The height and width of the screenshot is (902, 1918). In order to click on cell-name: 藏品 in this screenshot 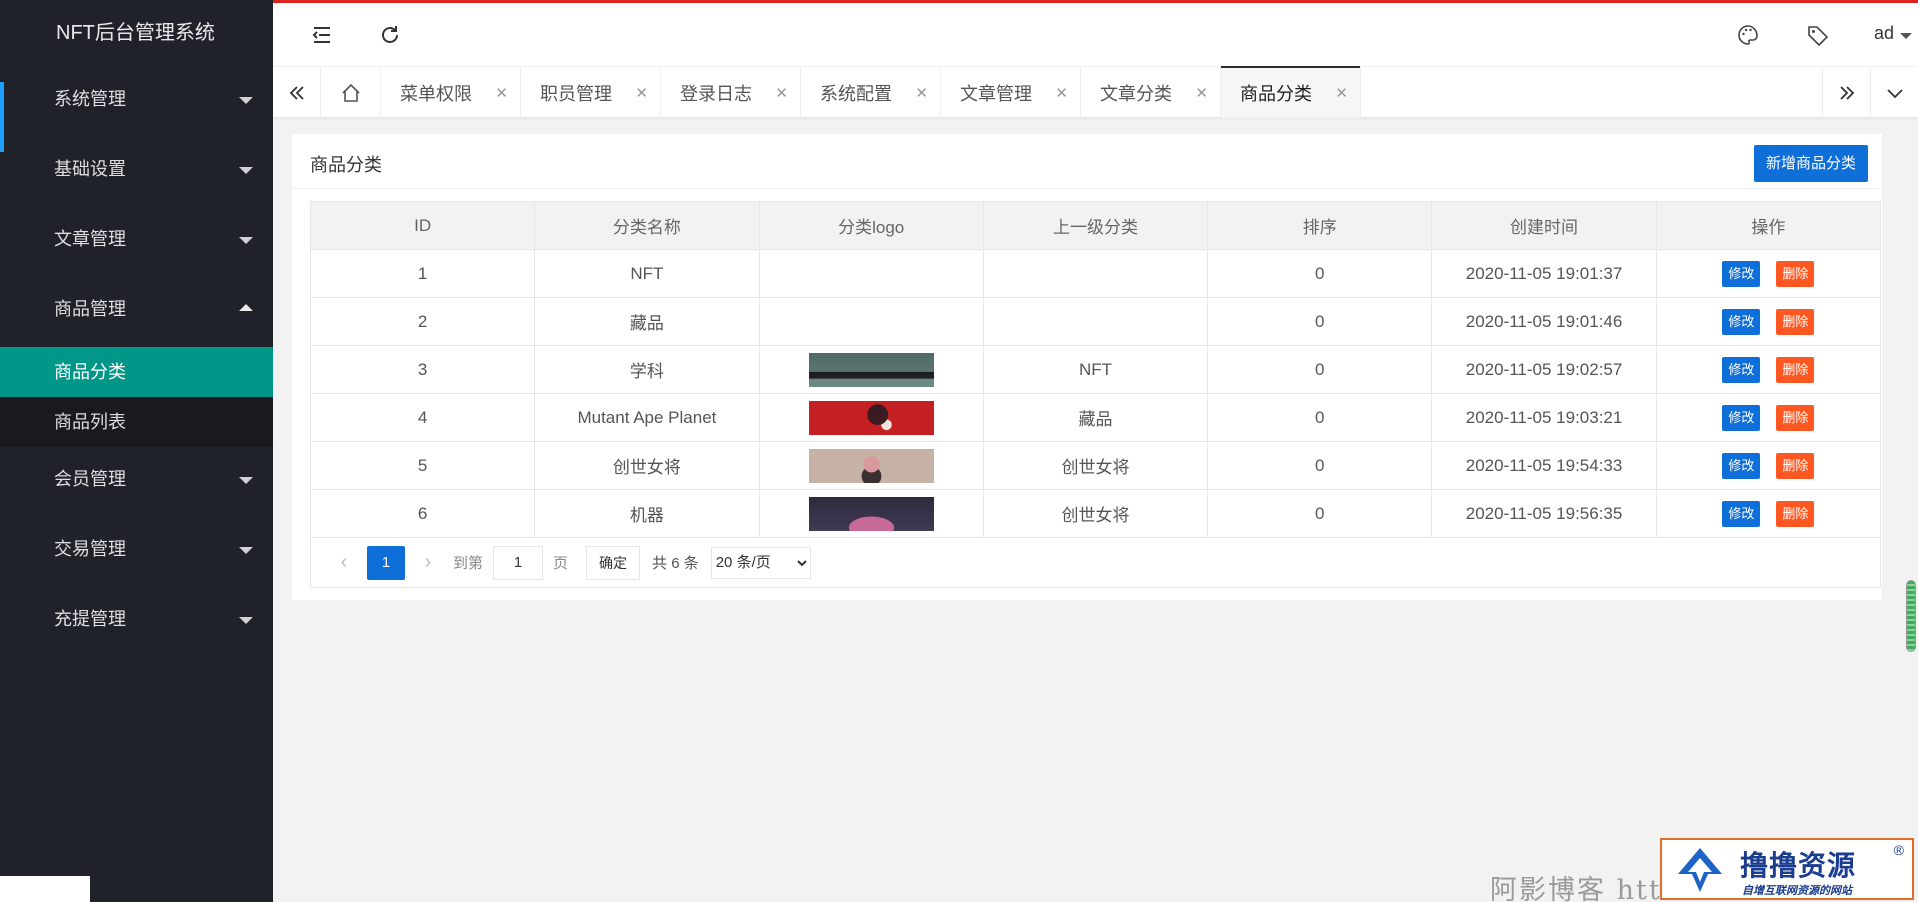, I will do `click(647, 321)`.